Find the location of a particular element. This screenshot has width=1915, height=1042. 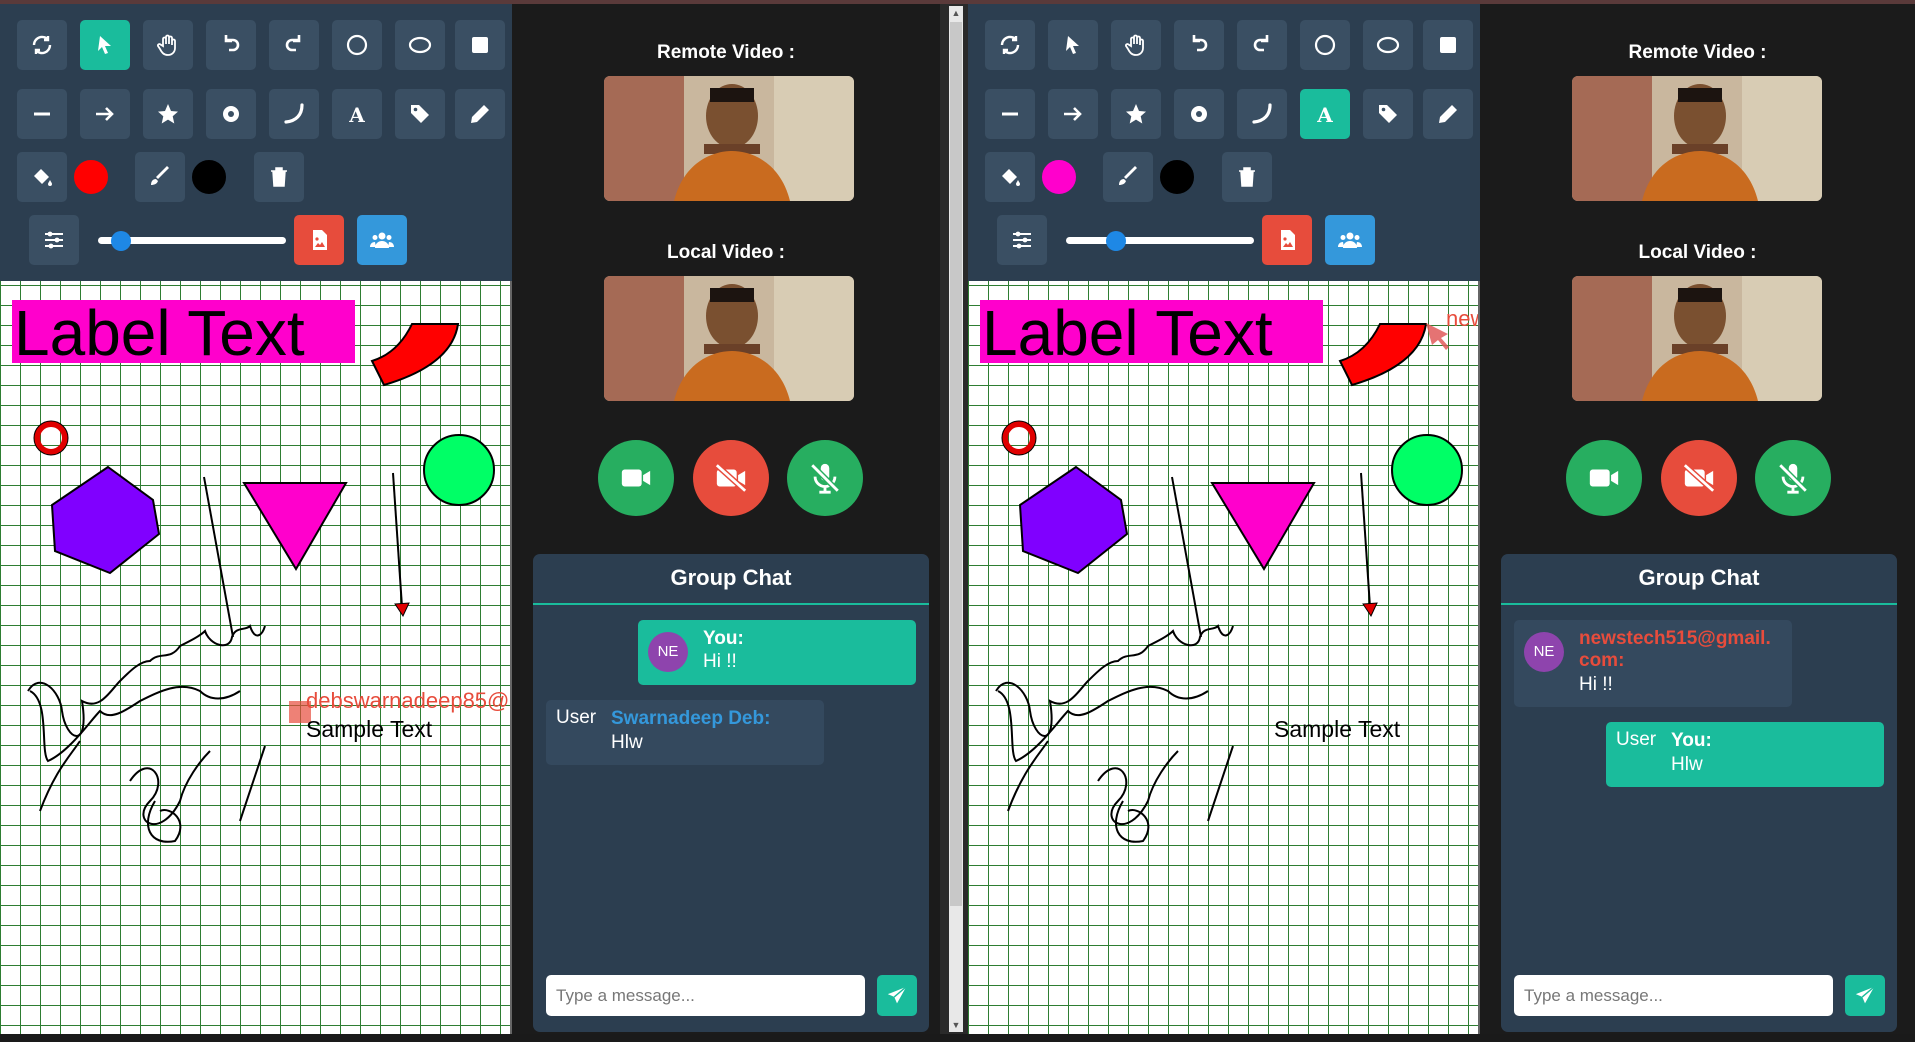

arrow-icon is located at coordinates (105, 114).